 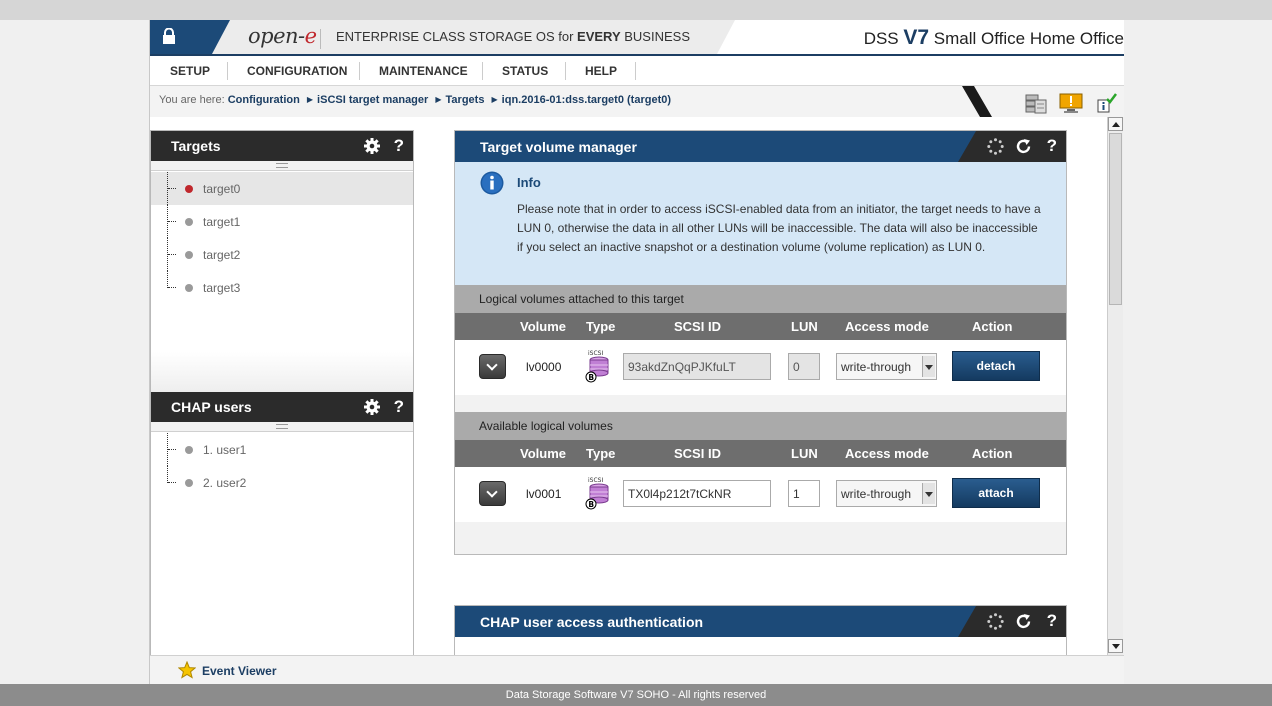 I want to click on lun-input, so click(x=804, y=493).